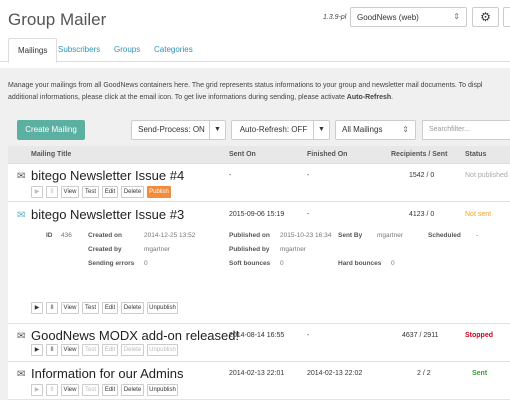 The image size is (510, 400). I want to click on col-recipients-sent: Recipients / Sent, so click(419, 154).